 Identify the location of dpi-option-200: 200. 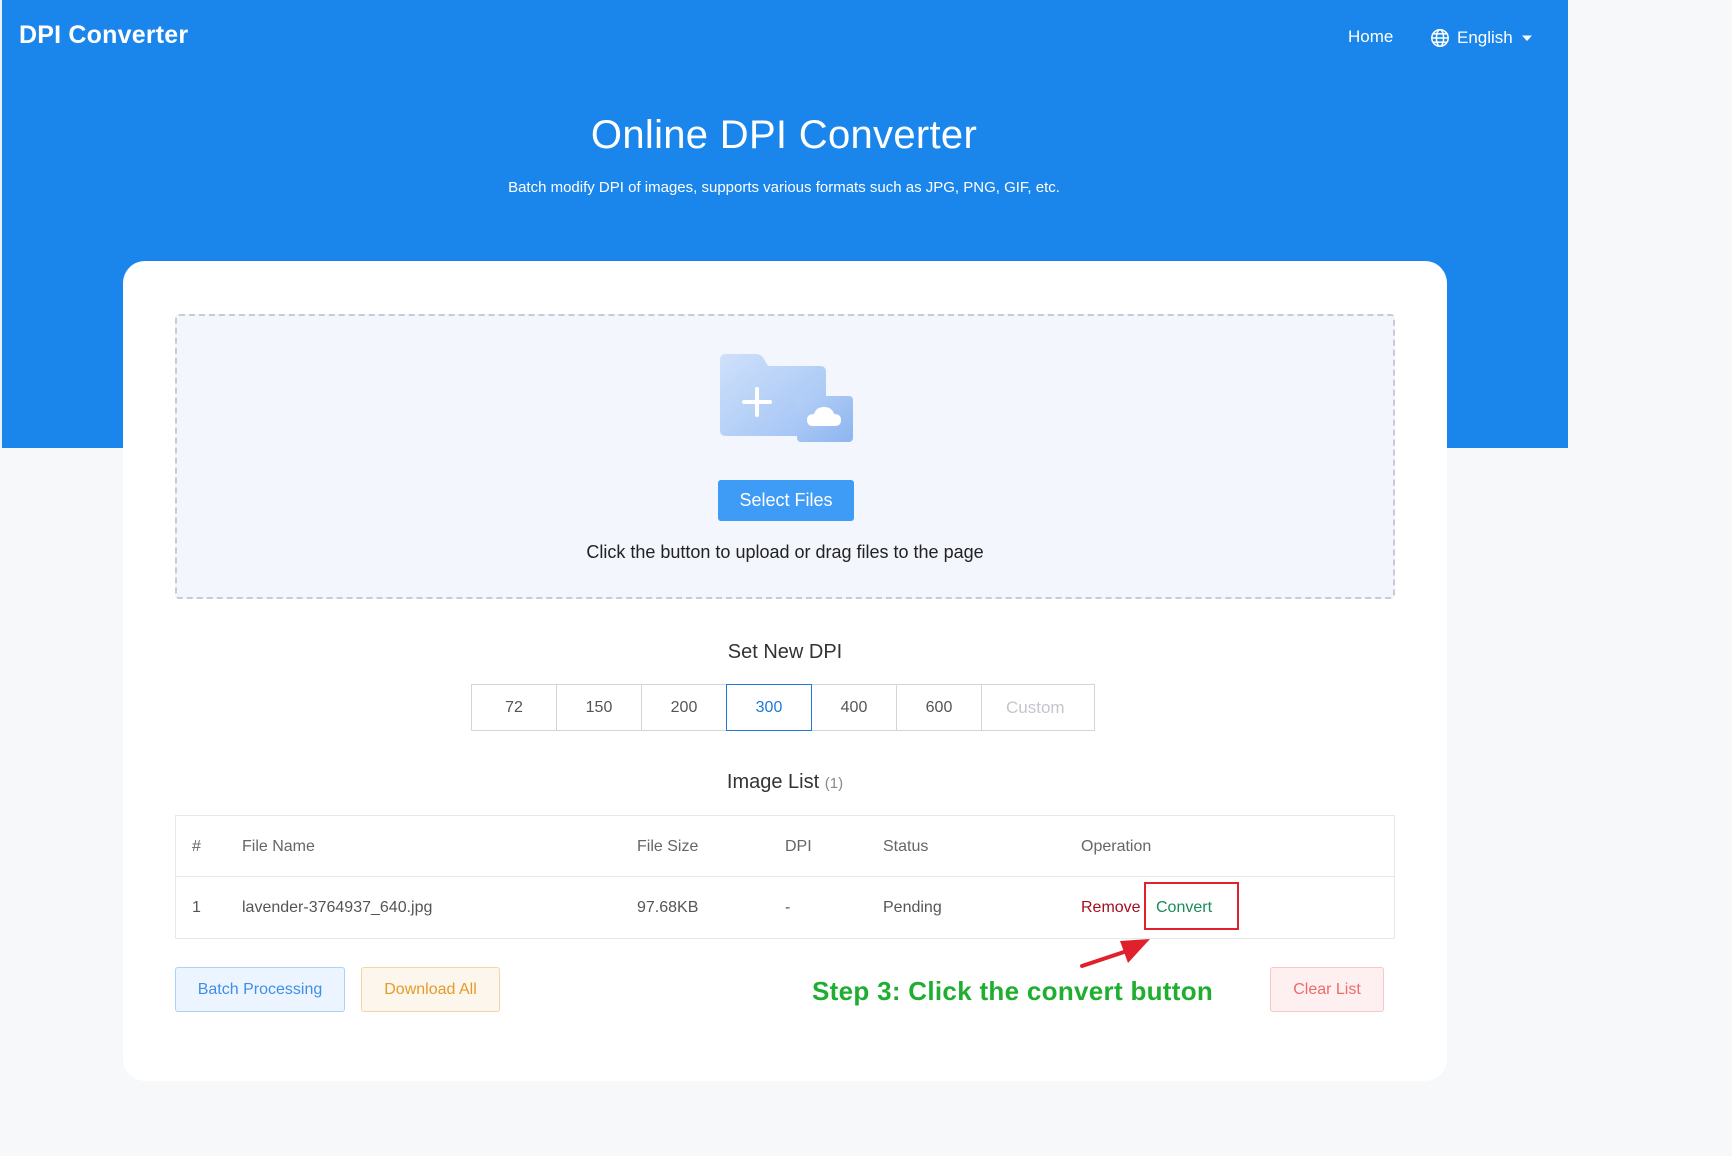
(684, 707).